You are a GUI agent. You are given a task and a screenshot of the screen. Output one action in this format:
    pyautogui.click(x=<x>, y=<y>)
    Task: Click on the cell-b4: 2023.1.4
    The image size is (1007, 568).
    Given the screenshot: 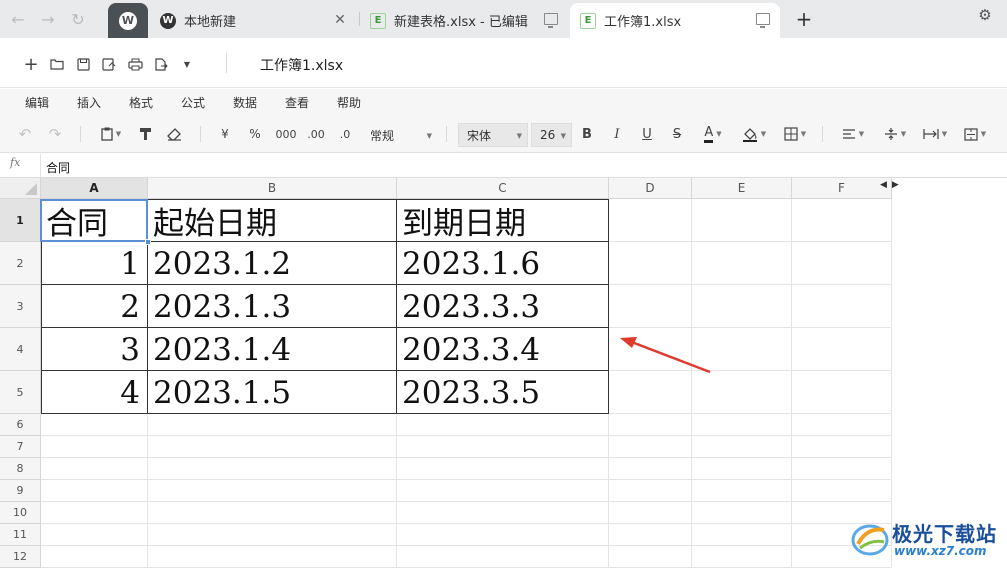 What is the action you would take?
    pyautogui.click(x=272, y=349)
    